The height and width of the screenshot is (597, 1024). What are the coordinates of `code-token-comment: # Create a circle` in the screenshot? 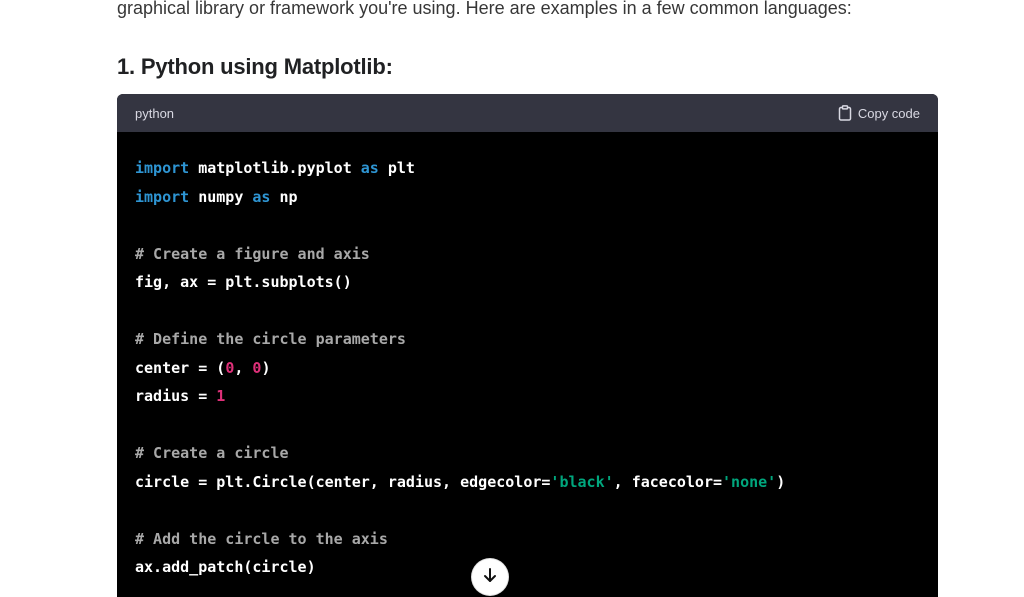 It's located at (212, 453).